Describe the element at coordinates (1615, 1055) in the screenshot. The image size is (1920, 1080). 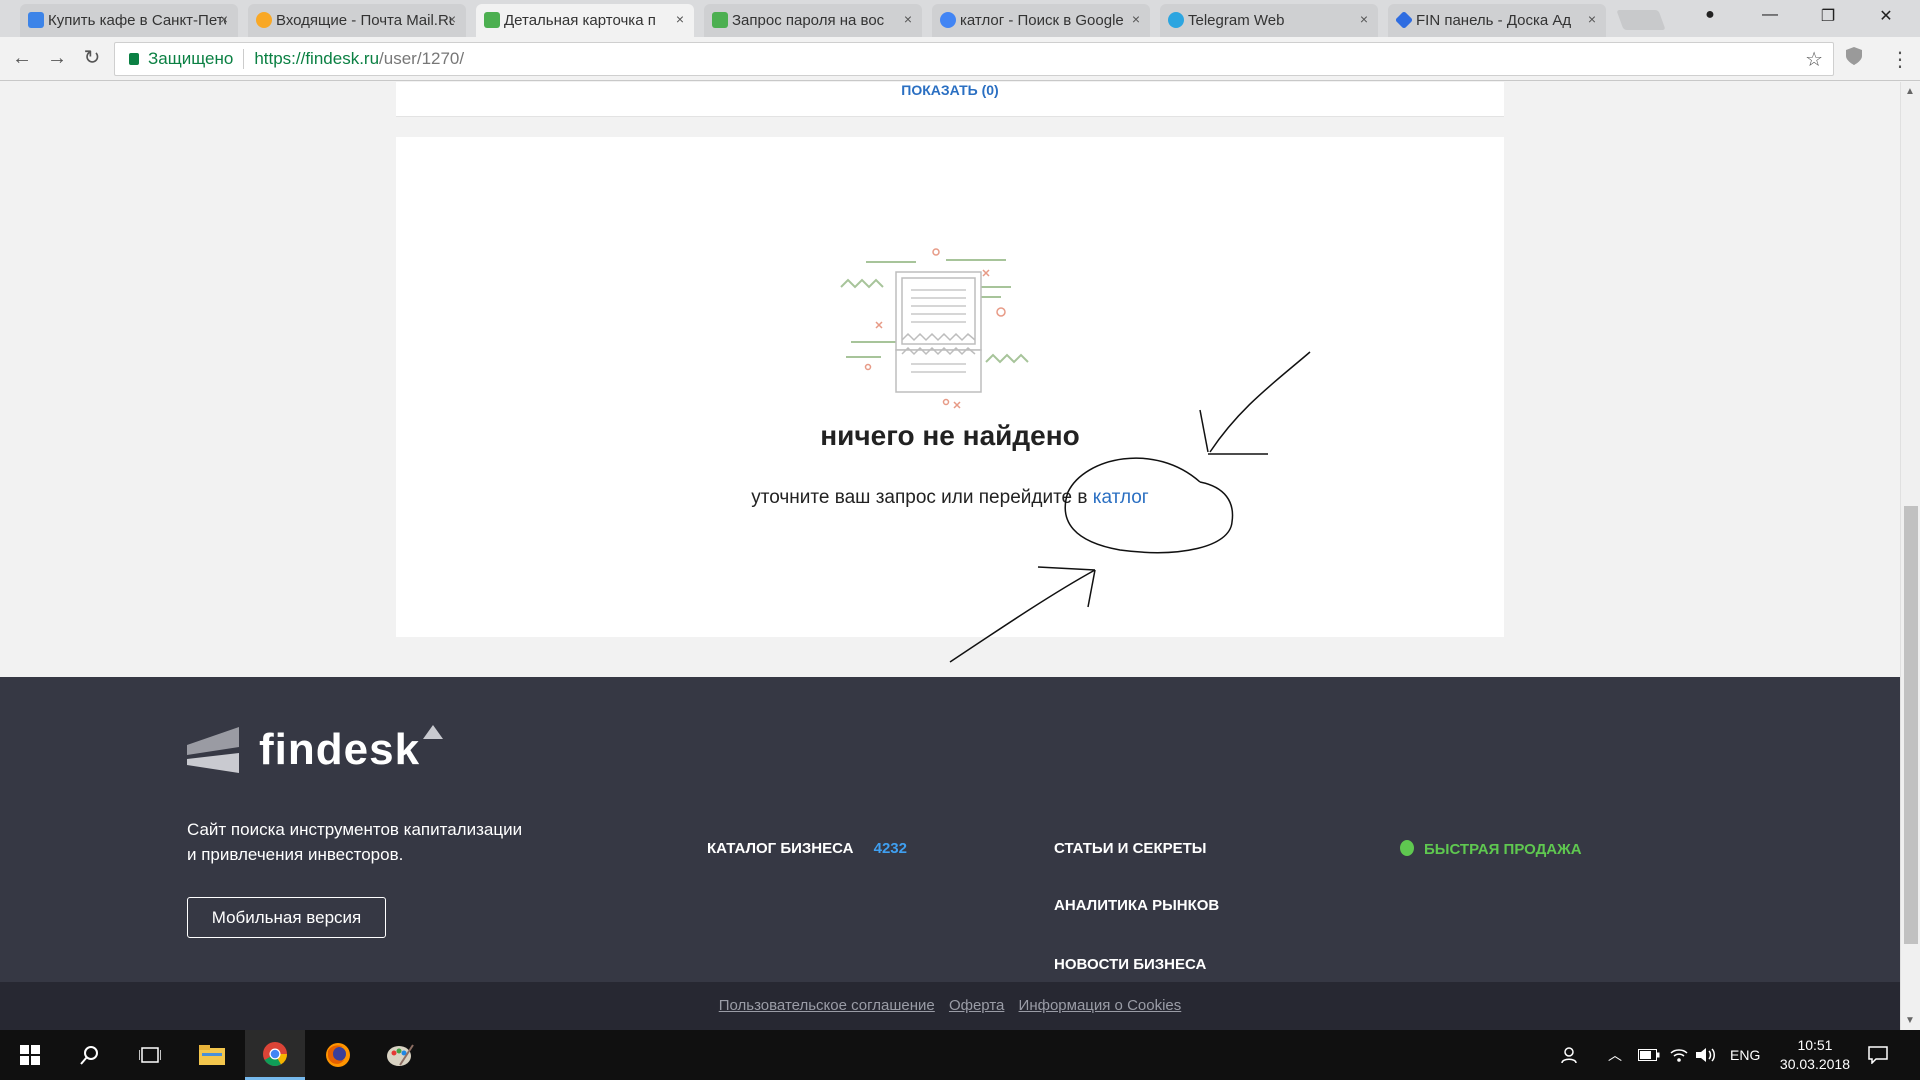
I see `tray-expand-chevron-icon: ︿` at that location.